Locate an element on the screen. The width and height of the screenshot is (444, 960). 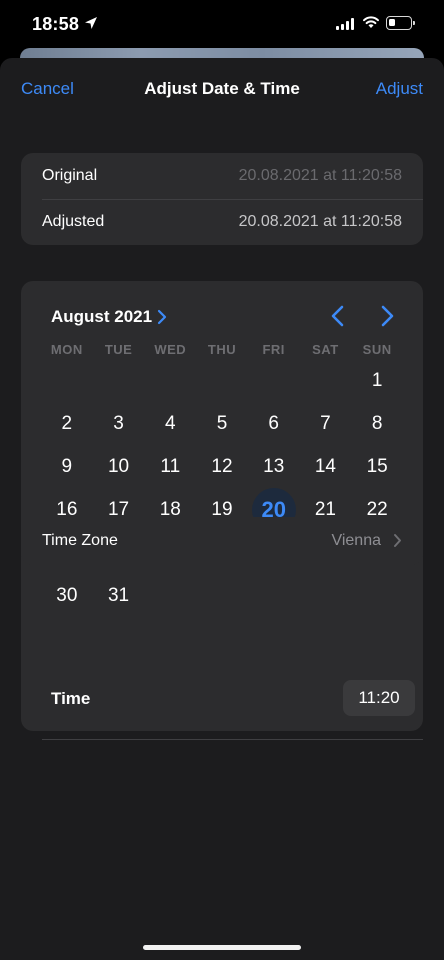
time-picker-button: 11:20 is located at coordinates (379, 698).